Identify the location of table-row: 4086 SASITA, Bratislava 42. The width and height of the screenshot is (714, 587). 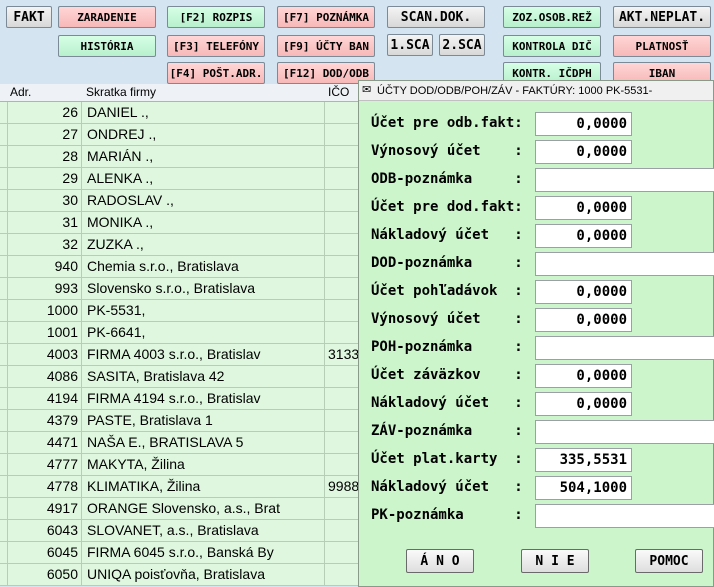
(179, 377).